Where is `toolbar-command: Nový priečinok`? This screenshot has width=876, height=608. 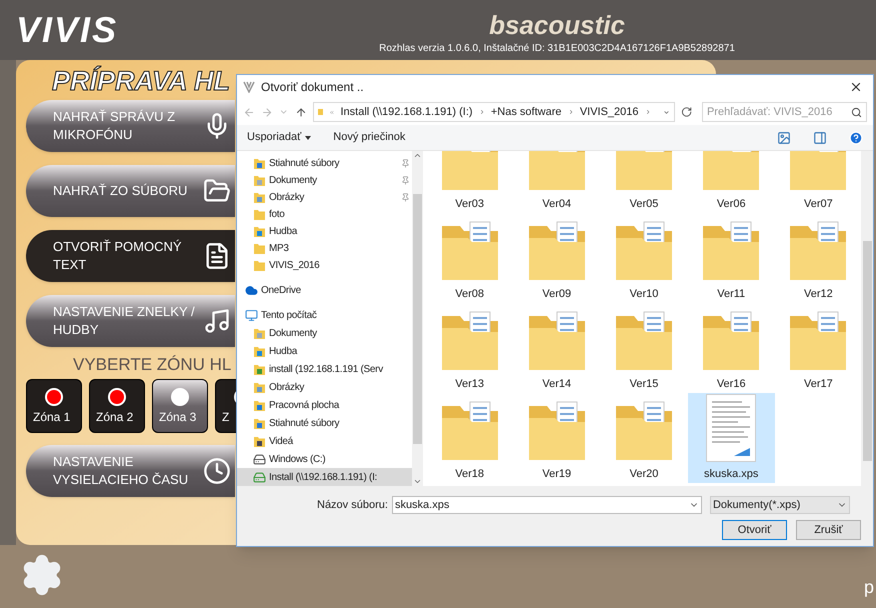
toolbar-command: Nový priečinok is located at coordinates (369, 137).